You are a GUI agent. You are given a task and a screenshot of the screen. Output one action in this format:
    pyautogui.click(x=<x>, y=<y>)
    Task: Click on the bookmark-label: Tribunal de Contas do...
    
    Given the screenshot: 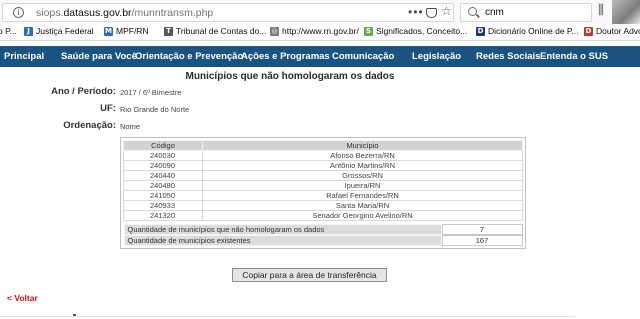 What is the action you would take?
    pyautogui.click(x=221, y=31)
    